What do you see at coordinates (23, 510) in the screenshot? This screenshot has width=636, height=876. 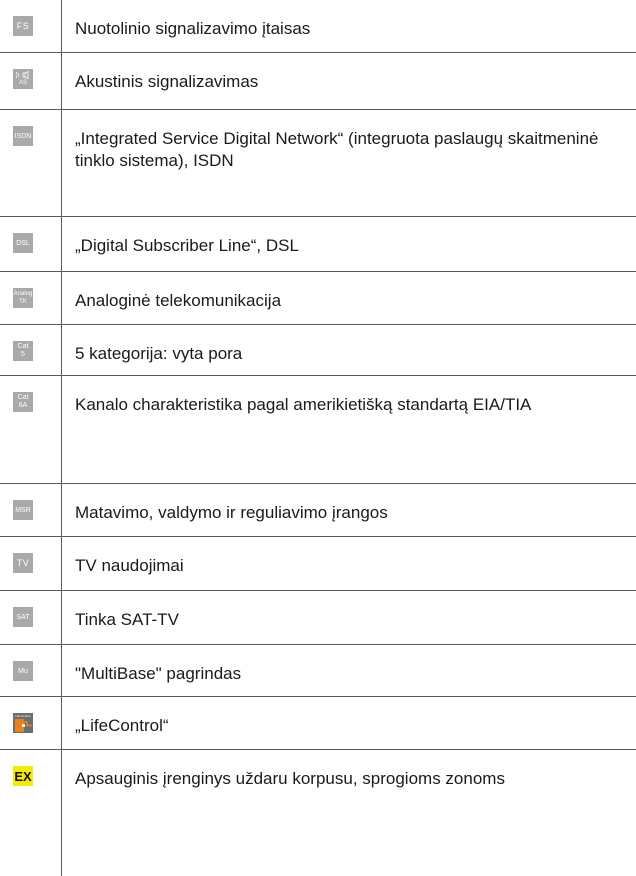 I see `msr-icon: MSR` at bounding box center [23, 510].